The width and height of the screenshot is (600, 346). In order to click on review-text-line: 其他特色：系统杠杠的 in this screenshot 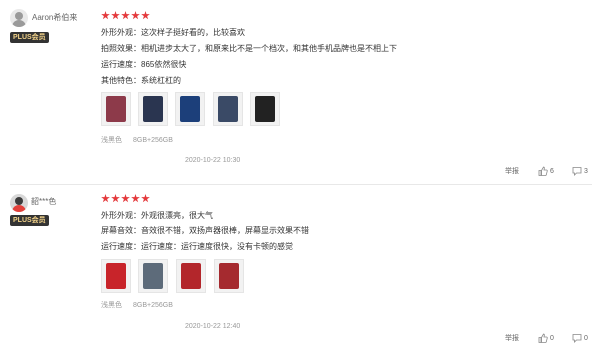, I will do `click(141, 80)`.